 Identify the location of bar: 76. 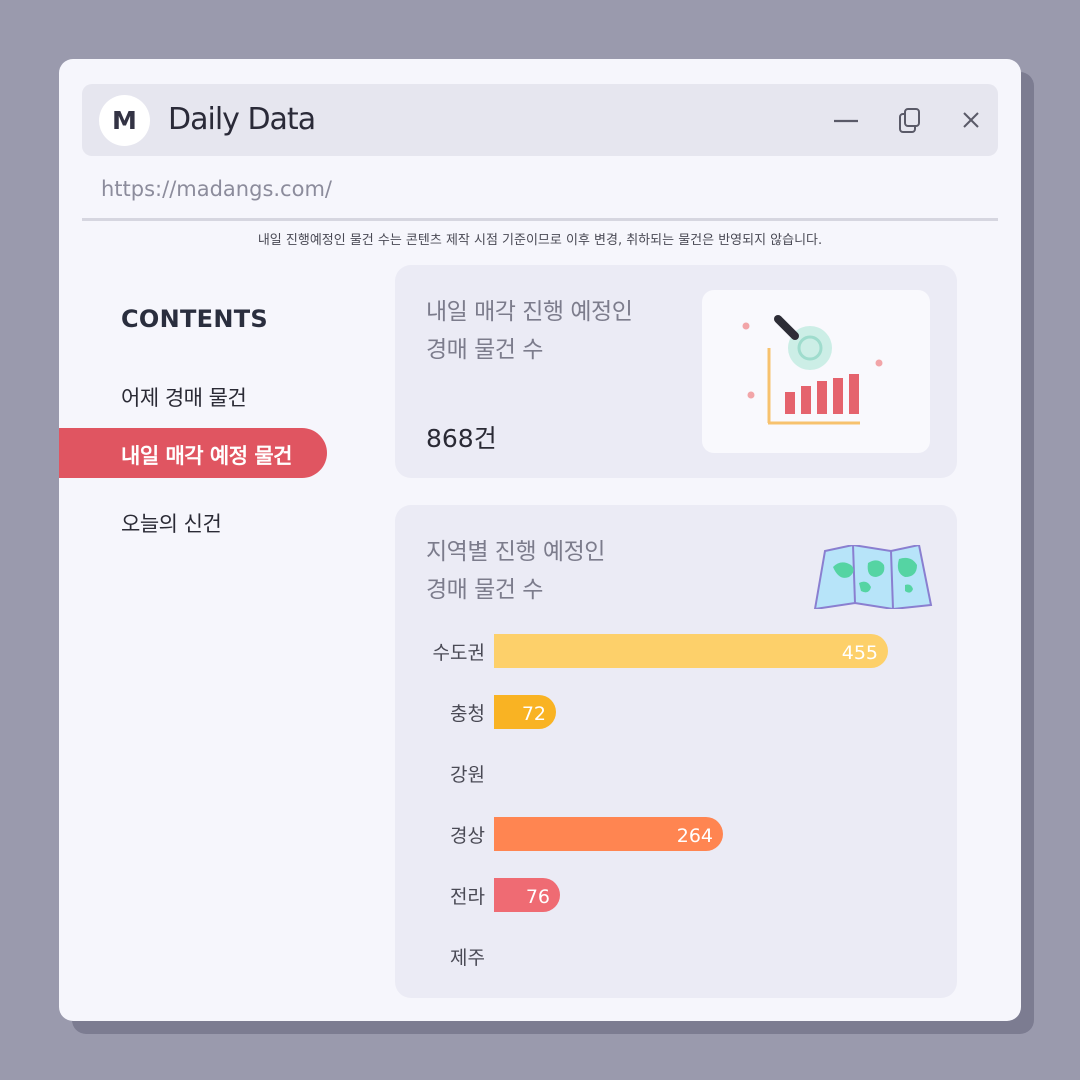
(527, 895).